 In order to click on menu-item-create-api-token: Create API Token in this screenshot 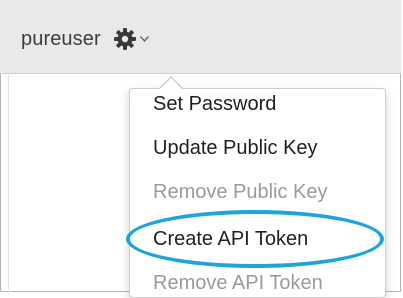, I will do `click(230, 239)`.